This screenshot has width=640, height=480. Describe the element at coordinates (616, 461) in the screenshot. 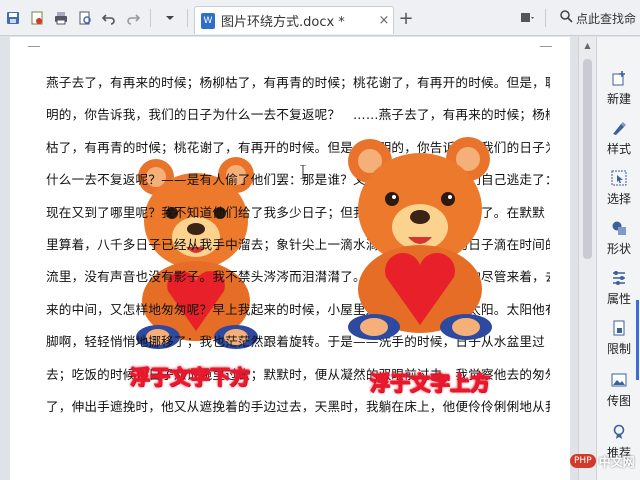

I see `watermark-text: 中文网` at that location.